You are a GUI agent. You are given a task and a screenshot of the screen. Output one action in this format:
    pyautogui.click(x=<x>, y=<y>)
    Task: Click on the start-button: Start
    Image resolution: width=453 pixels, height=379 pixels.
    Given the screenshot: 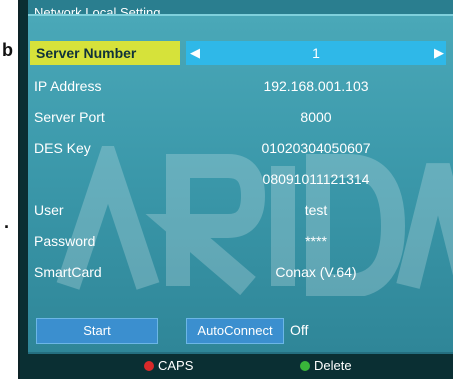 What is the action you would take?
    pyautogui.click(x=97, y=331)
    